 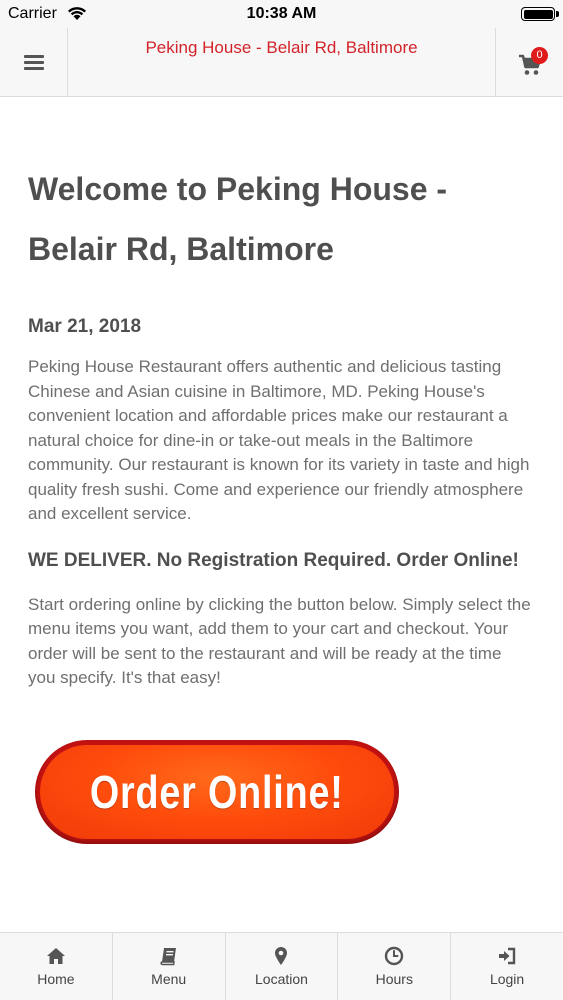 What do you see at coordinates (56, 979) in the screenshot?
I see `tab-label: Home` at bounding box center [56, 979].